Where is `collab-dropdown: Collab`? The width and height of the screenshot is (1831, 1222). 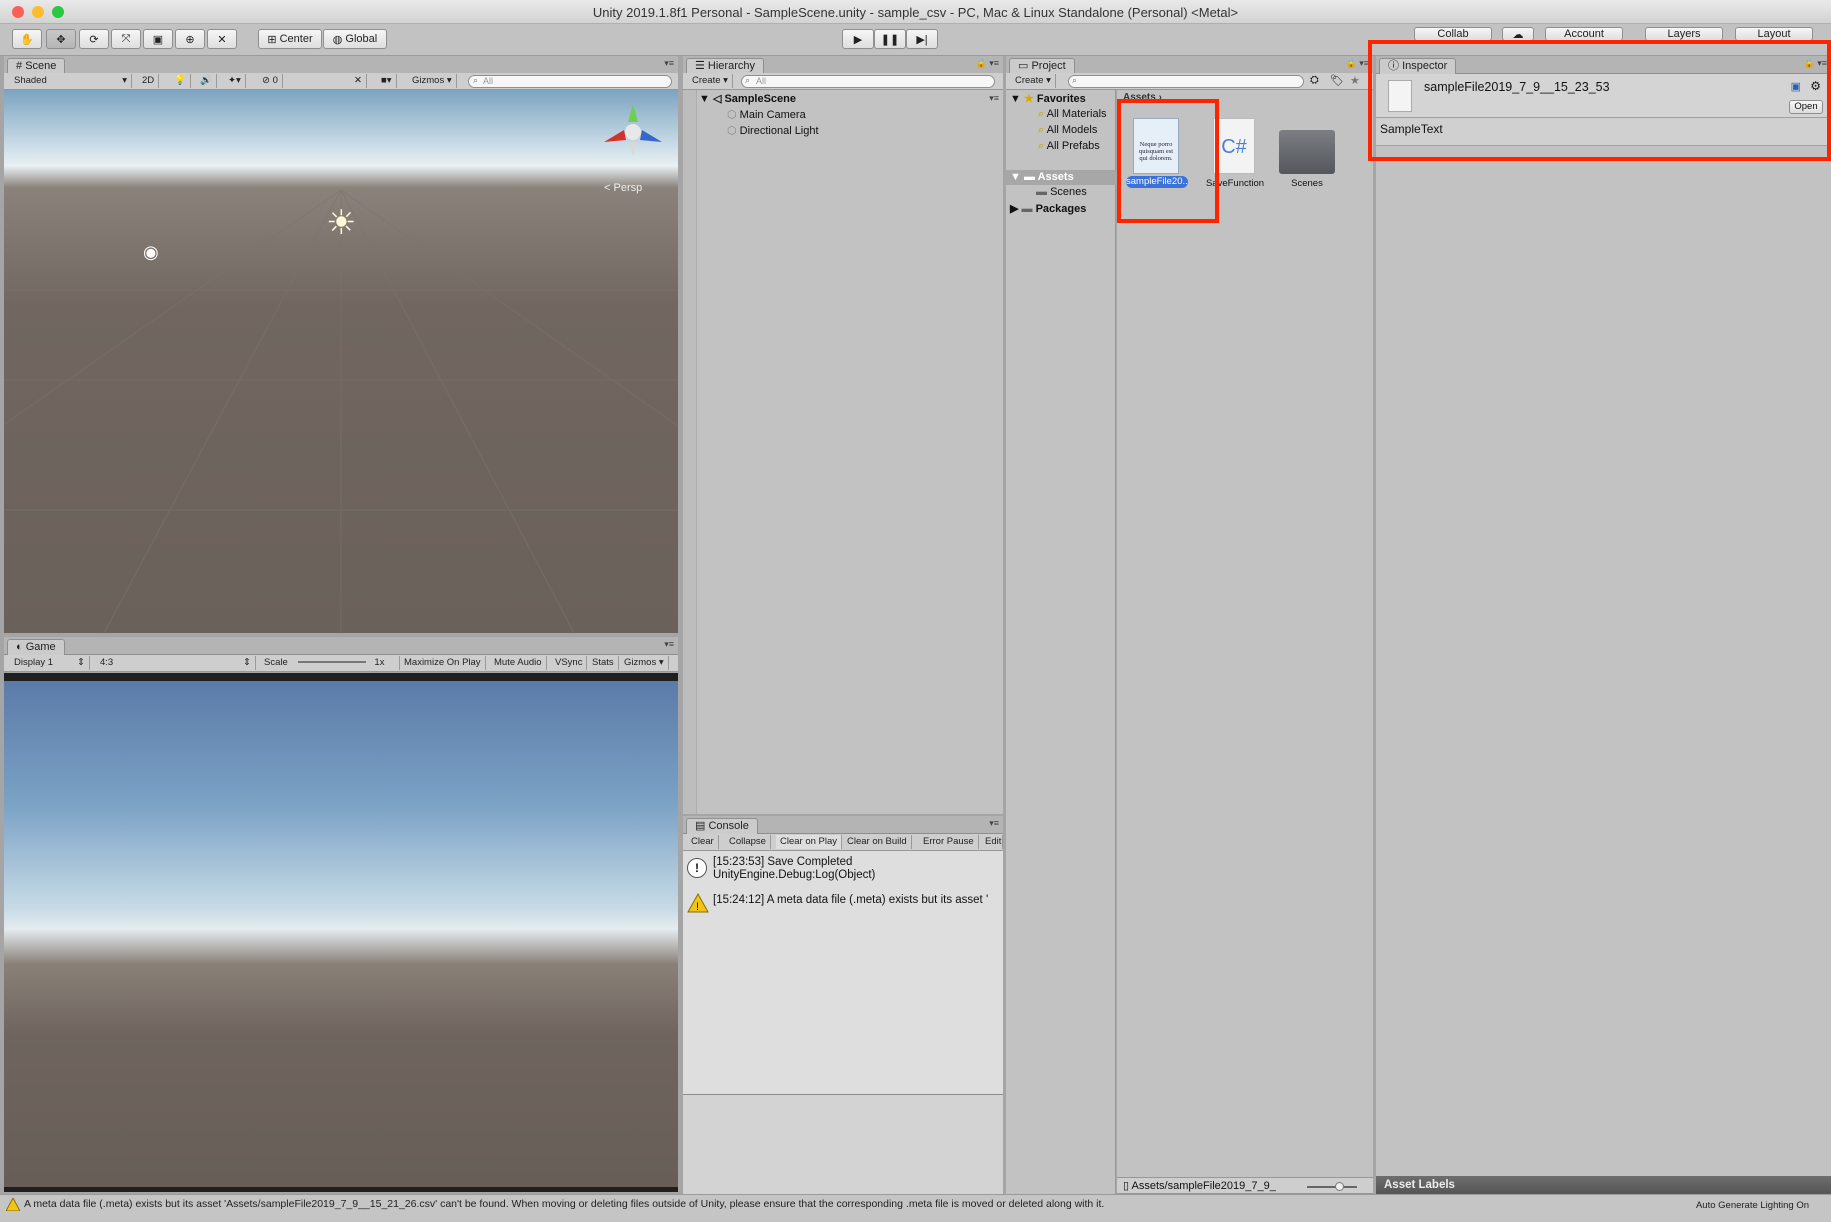
collab-dropdown: Collab is located at coordinates (1453, 34).